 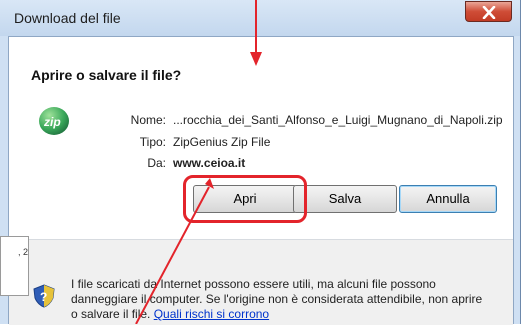 I want to click on arrow-up-annotation, so click(x=174, y=251).